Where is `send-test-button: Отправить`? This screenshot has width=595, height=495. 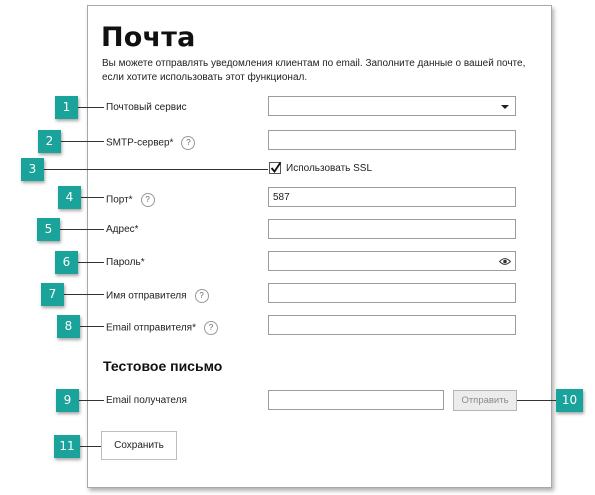 send-test-button: Отправить is located at coordinates (485, 400).